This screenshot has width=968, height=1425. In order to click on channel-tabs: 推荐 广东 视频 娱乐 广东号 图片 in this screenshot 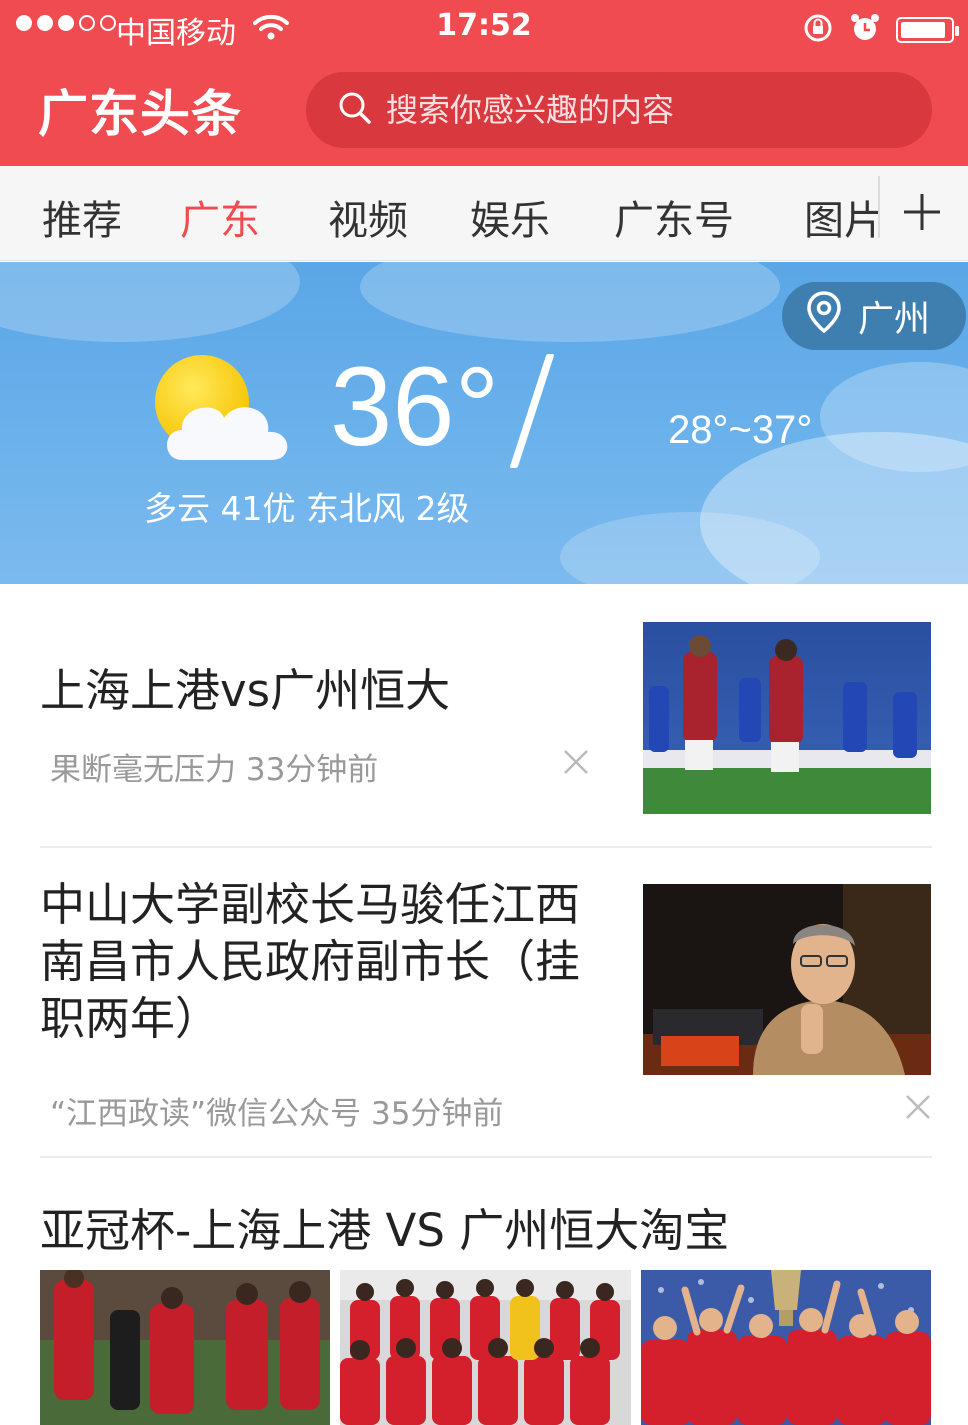, I will do `click(484, 213)`.